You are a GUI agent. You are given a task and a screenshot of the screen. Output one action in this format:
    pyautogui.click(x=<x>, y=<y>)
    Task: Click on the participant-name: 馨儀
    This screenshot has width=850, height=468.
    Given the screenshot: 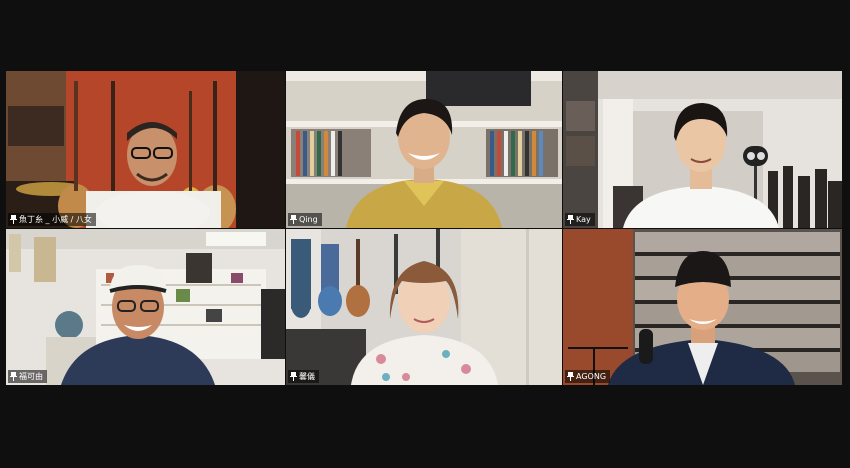 What is the action you would take?
    pyautogui.click(x=307, y=376)
    